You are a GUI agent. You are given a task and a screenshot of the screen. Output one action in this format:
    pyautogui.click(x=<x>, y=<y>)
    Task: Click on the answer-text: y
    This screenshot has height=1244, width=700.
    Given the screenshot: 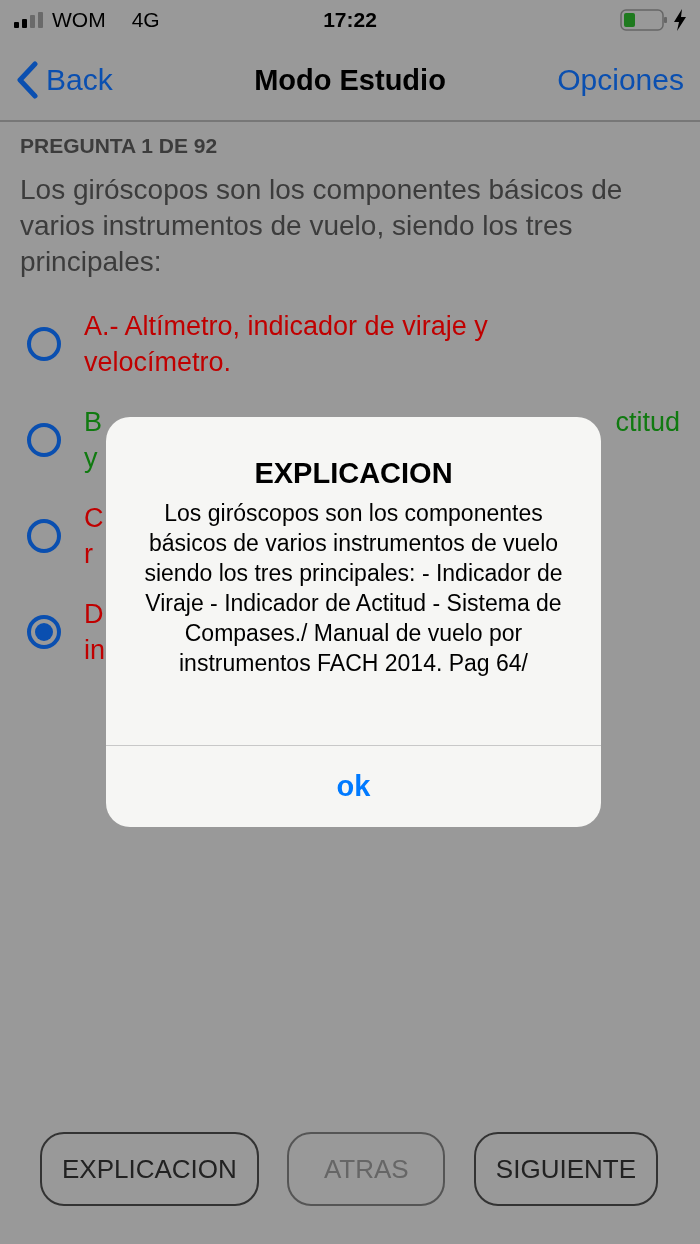 What is the action you would take?
    pyautogui.click(x=91, y=458)
    